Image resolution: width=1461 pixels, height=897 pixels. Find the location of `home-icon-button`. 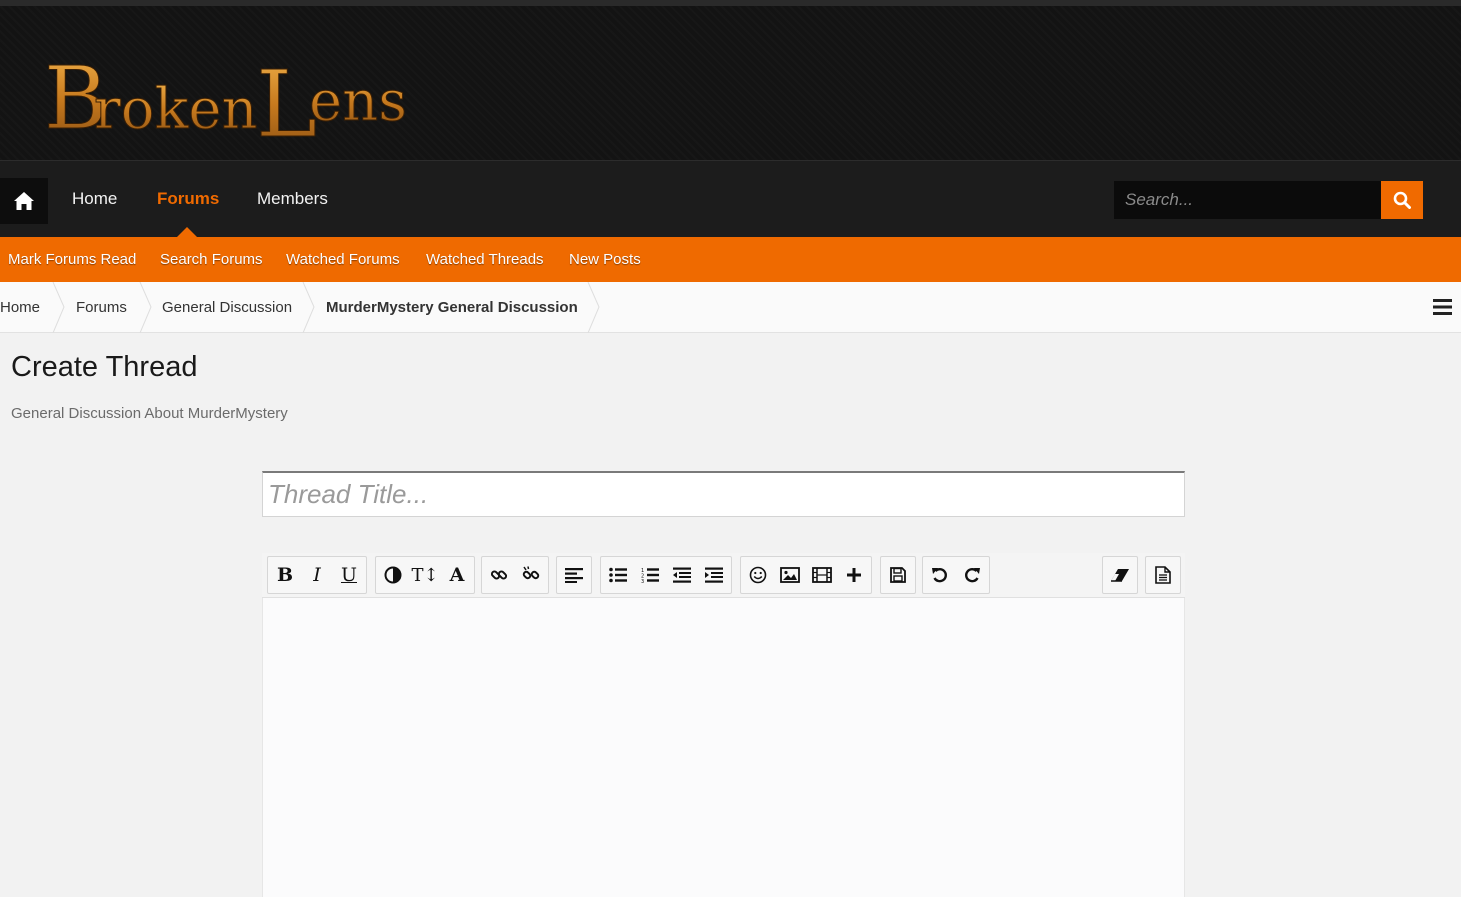

home-icon-button is located at coordinates (24, 201).